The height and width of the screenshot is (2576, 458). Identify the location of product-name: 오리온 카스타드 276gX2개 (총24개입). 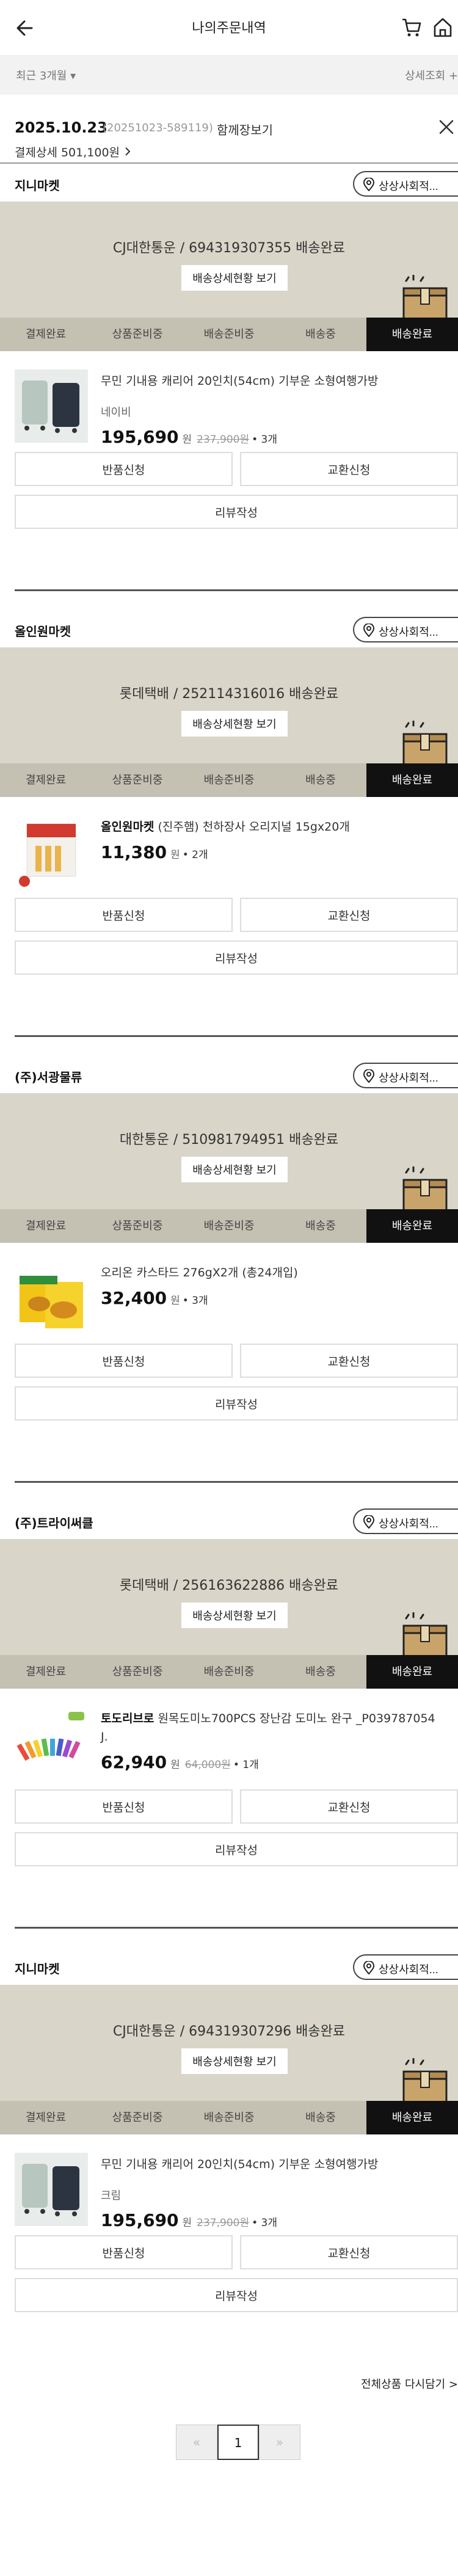
(272, 1273).